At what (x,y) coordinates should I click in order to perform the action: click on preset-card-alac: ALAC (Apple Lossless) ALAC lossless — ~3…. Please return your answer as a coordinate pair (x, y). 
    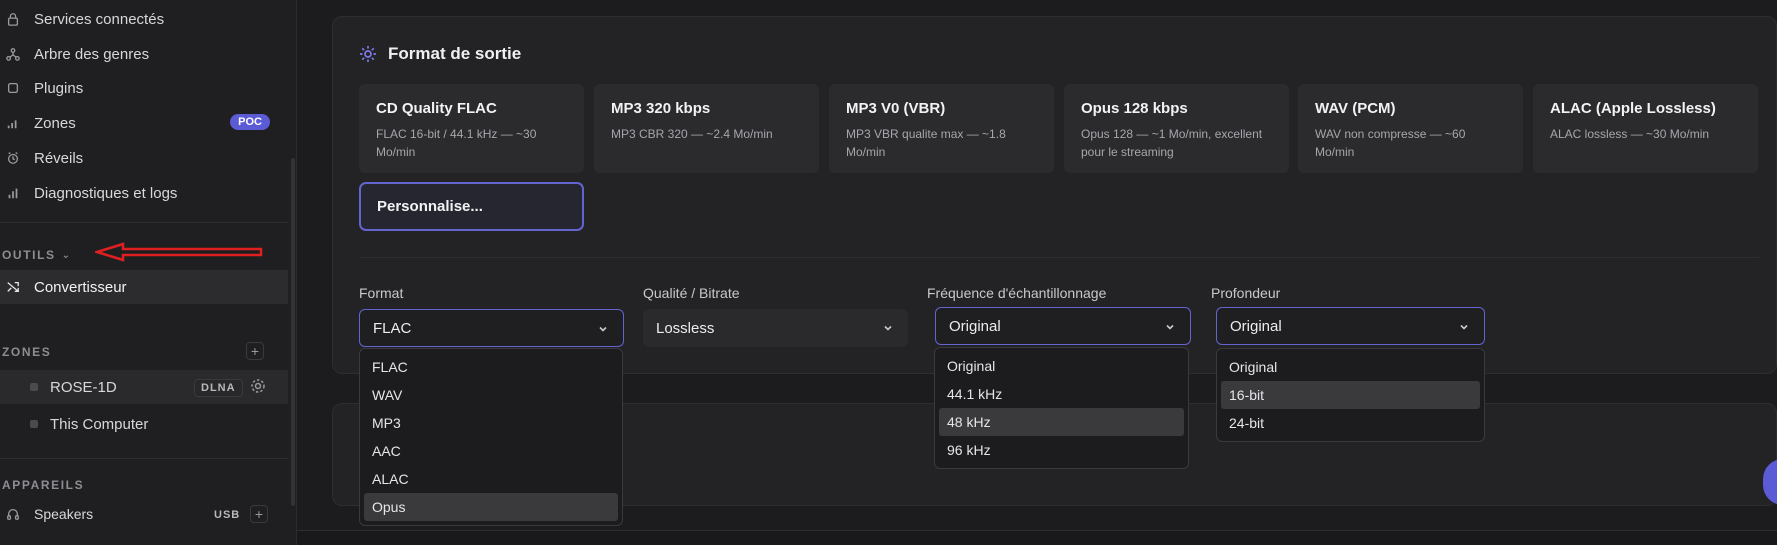
    Looking at the image, I should click on (1645, 128).